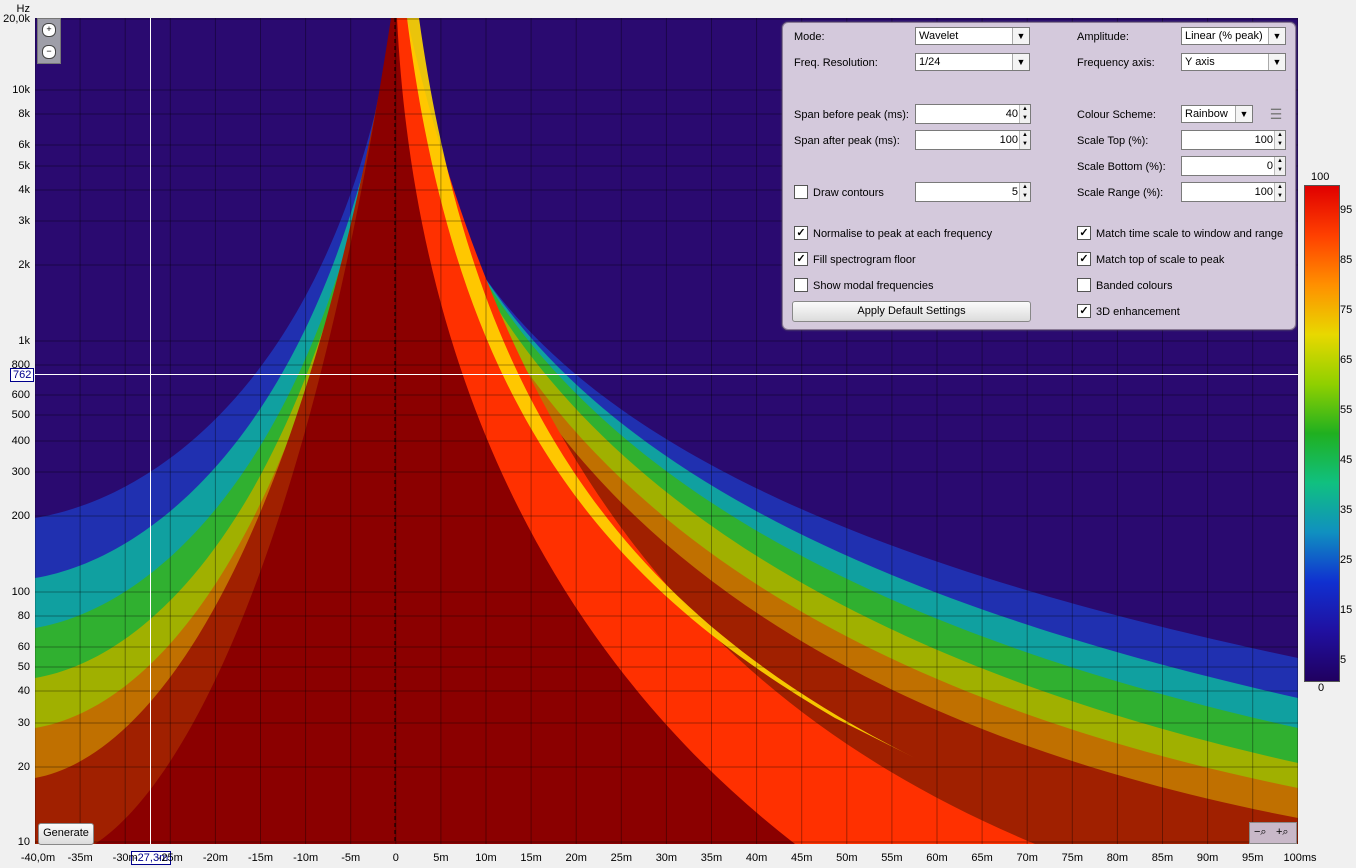 The image size is (1356, 868). What do you see at coordinates (1346, 560) in the screenshot?
I see `colorbar-tick-label: 25` at bounding box center [1346, 560].